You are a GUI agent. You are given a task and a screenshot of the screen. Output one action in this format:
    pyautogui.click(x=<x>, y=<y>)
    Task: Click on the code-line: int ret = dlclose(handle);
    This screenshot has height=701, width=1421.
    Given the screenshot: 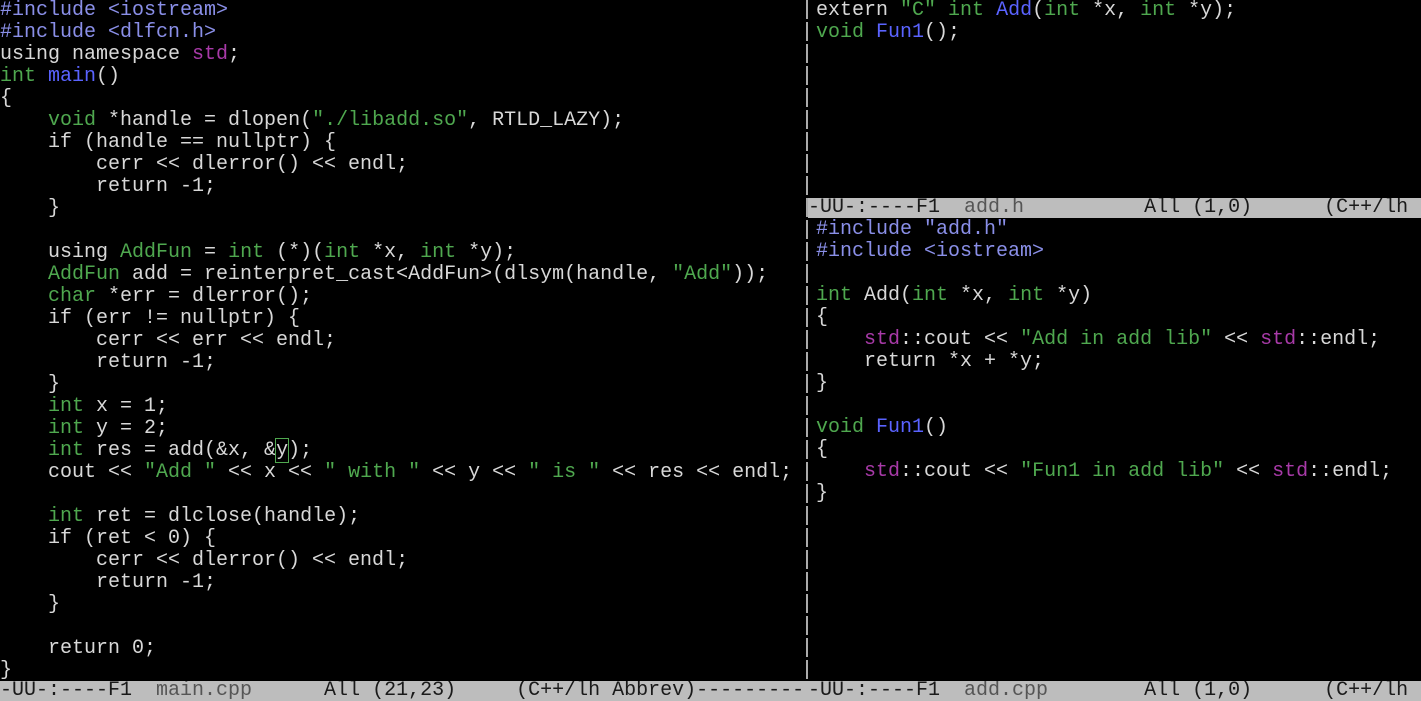 What is the action you would take?
    pyautogui.click(x=396, y=517)
    